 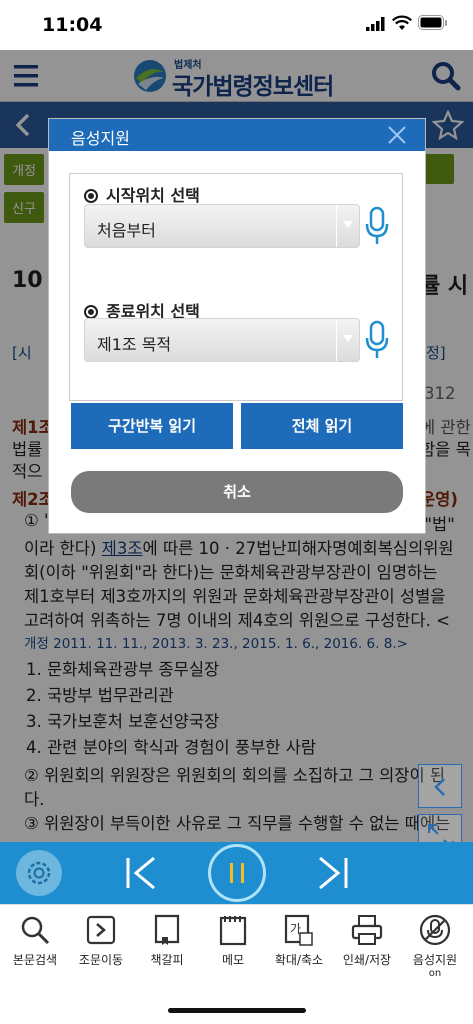 I want to click on bottom-navigation: 본문검색 조문이동 책갈피 메모 가 확대/축소 인쇄/저장 음성지원 on, so click(x=236, y=945).